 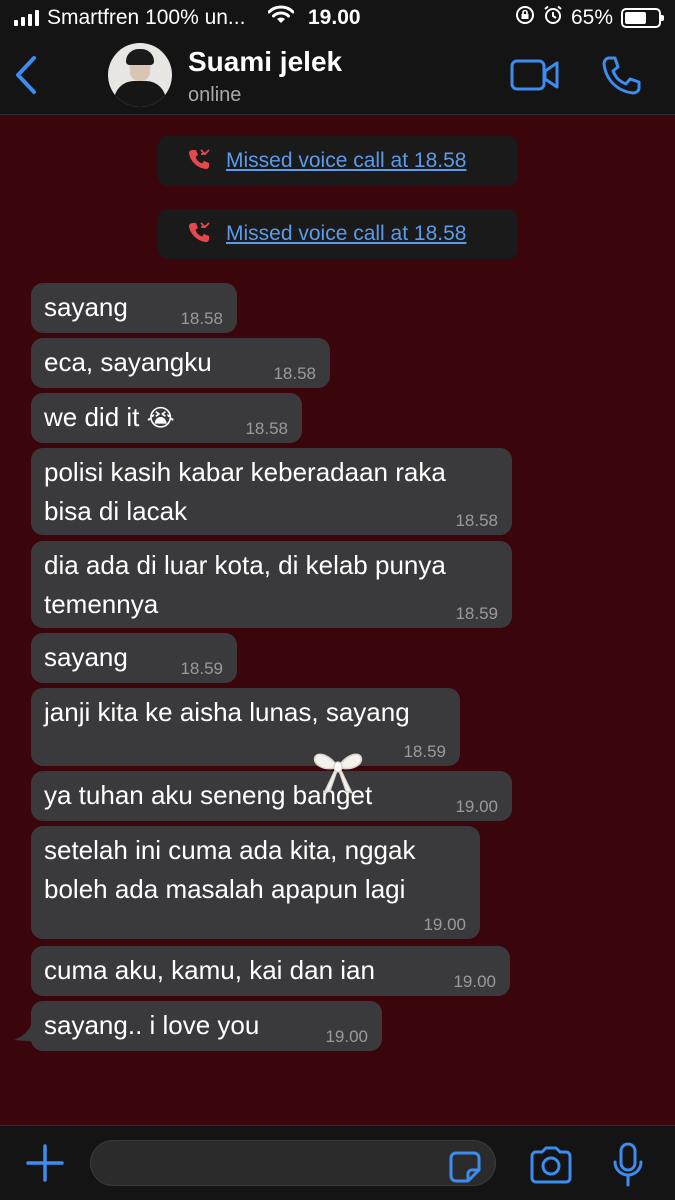 What do you see at coordinates (128, 362) in the screenshot?
I see `message-text: eca, sayangku` at bounding box center [128, 362].